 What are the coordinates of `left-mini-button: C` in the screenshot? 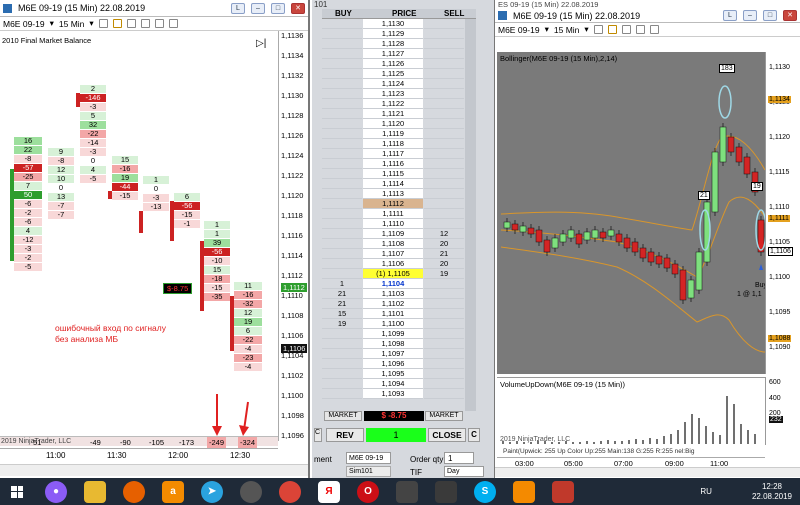 It's located at (318, 435).